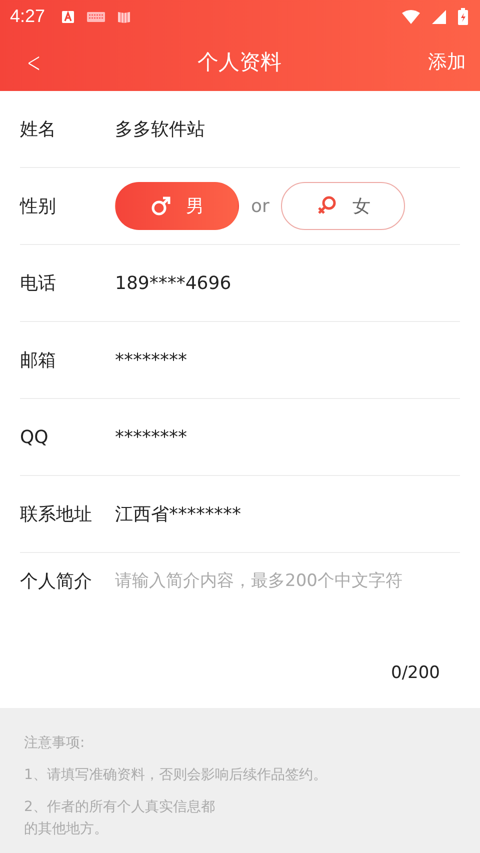 The image size is (480, 853). I want to click on book-icon, so click(124, 17).